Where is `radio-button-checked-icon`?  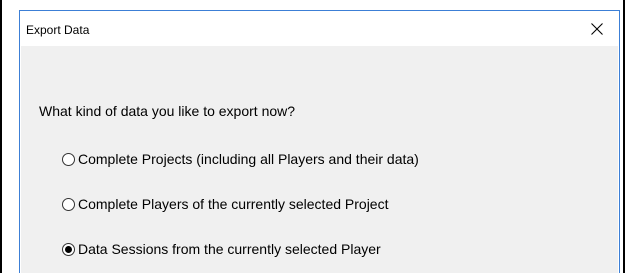 radio-button-checked-icon is located at coordinates (68, 249).